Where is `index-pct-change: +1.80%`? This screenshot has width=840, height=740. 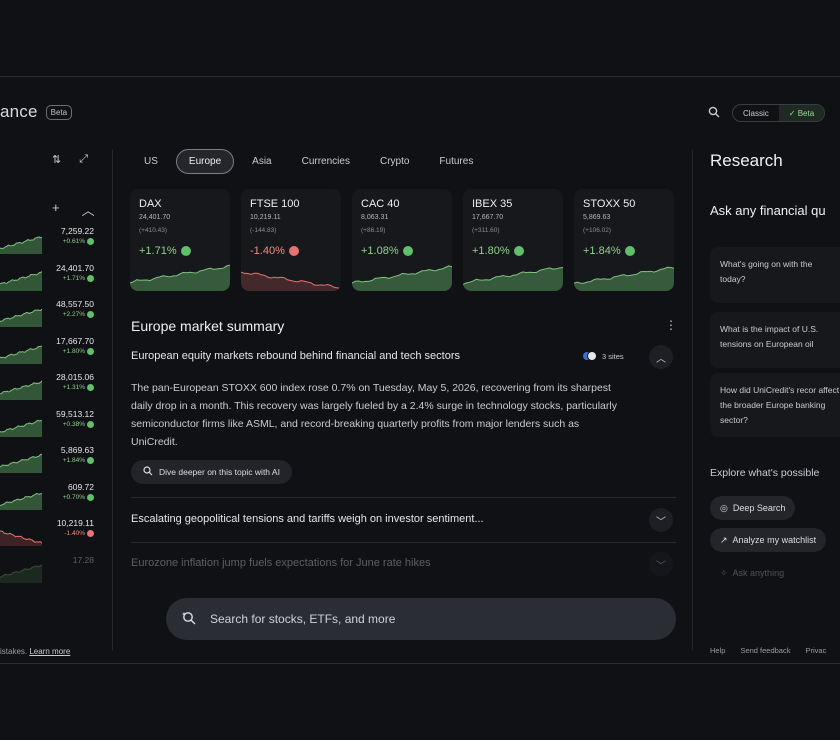
index-pct-change: +1.80% is located at coordinates (498, 251).